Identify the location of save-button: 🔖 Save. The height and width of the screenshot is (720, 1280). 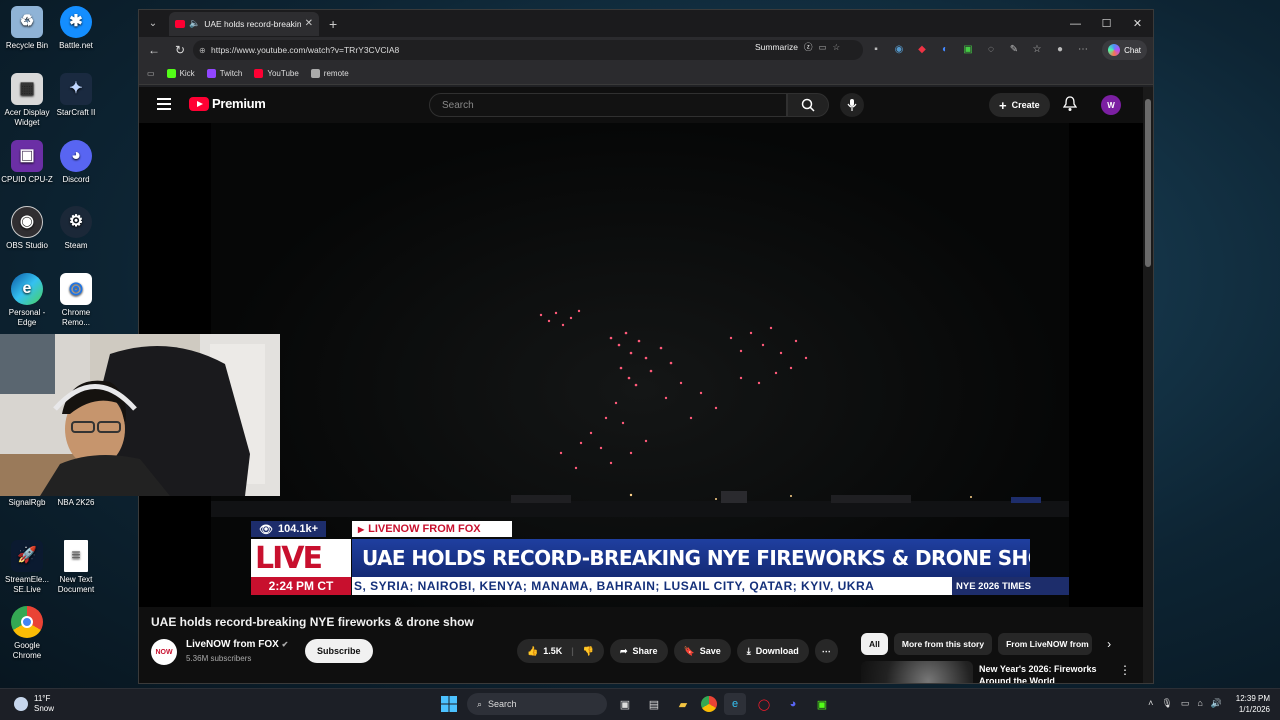
(702, 651).